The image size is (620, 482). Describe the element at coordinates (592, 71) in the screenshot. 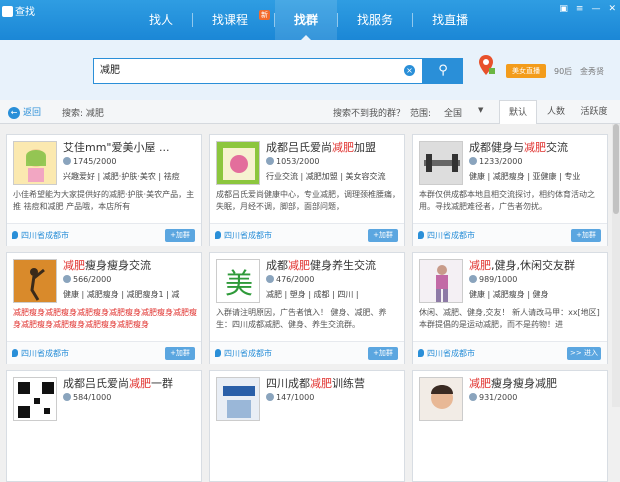

I see `hot-tag: 金秀贤` at that location.